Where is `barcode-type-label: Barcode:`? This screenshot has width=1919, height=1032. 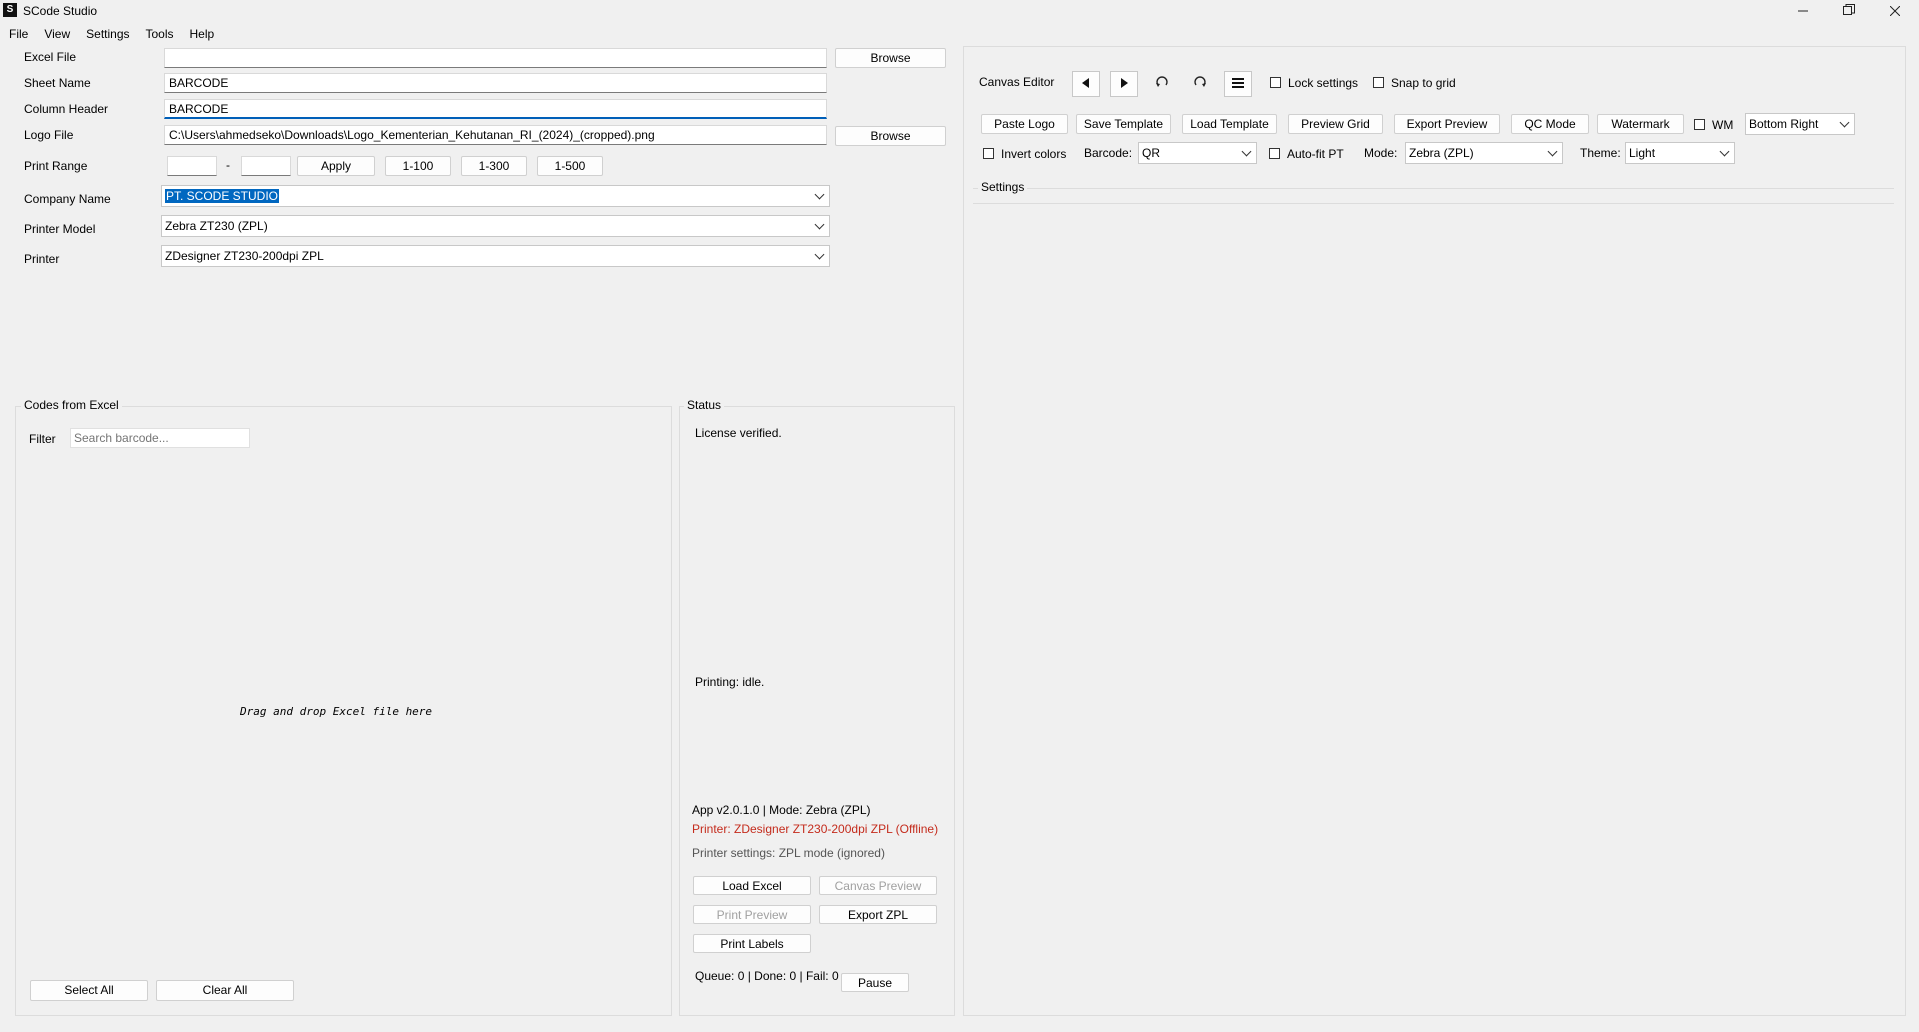
barcode-type-label: Barcode: is located at coordinates (1108, 153).